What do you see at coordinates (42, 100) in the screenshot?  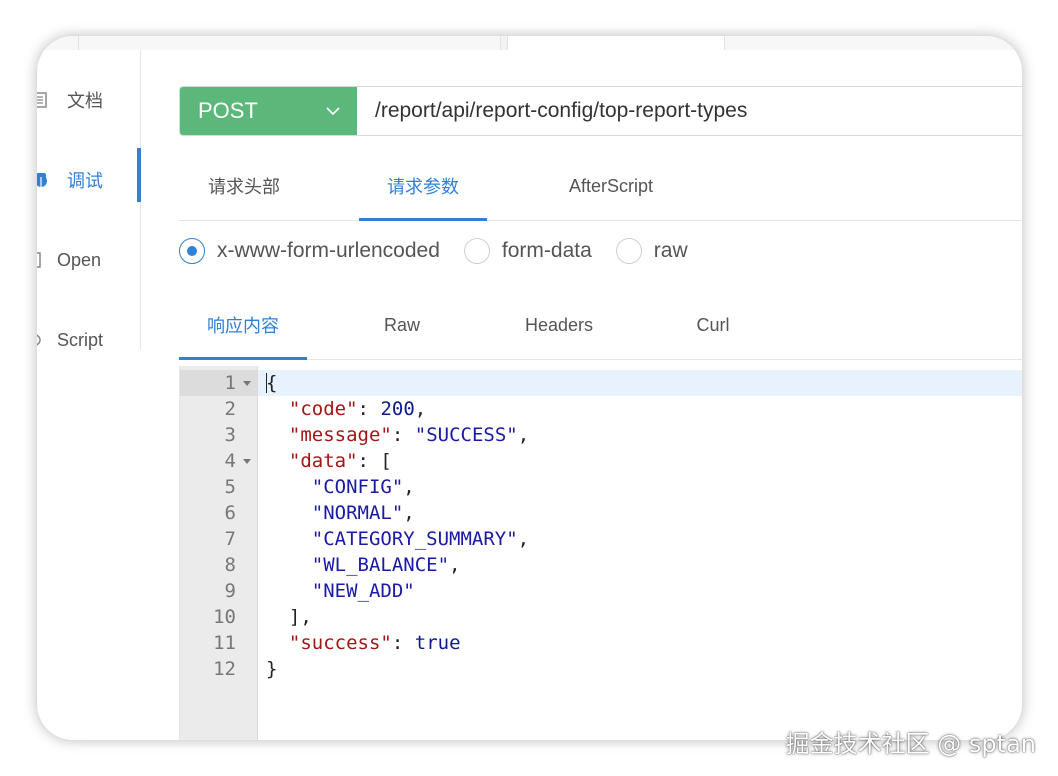 I see `document-icon` at bounding box center [42, 100].